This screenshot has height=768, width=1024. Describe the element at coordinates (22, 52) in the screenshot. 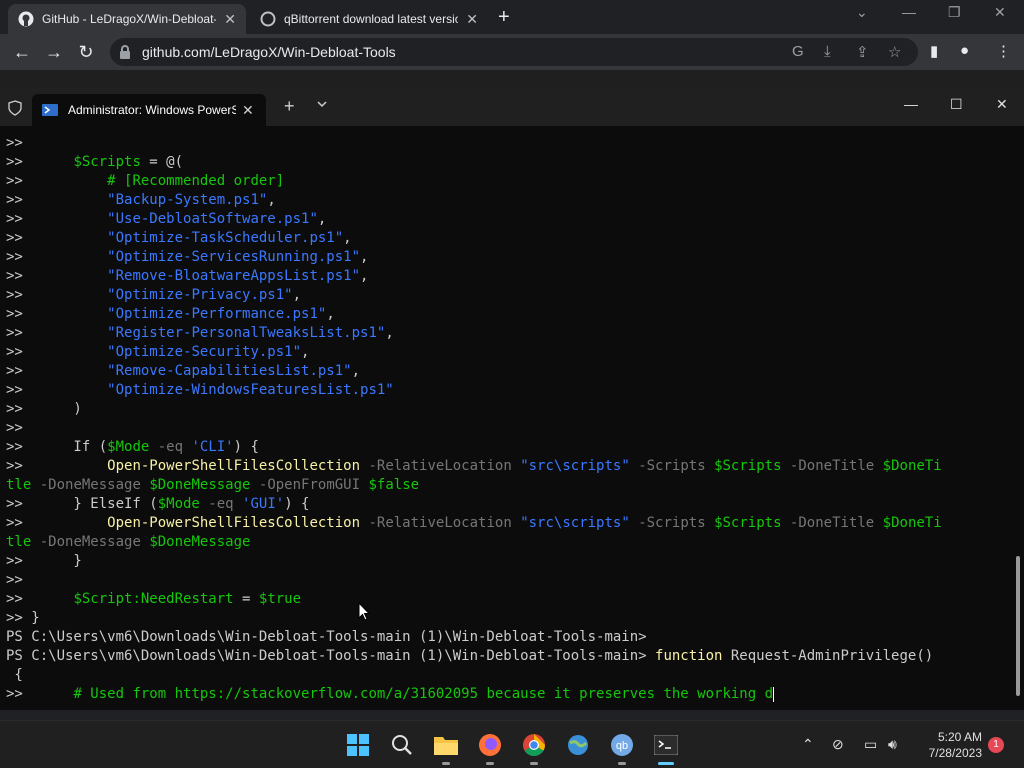

I see `back-icon: ←` at that location.